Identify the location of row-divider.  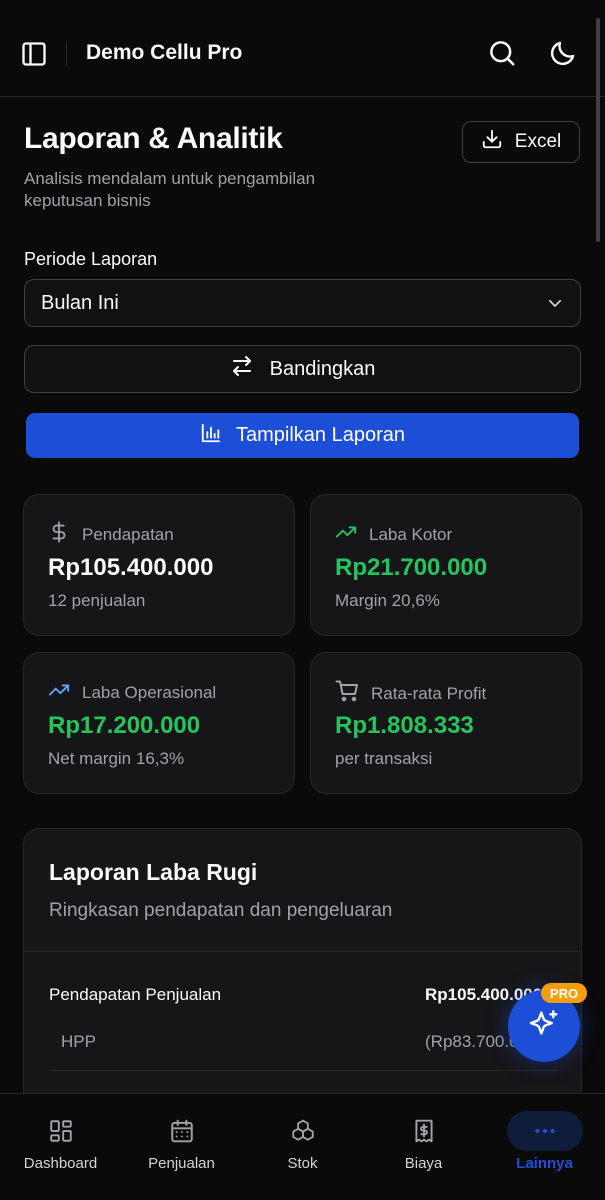
(304, 1070).